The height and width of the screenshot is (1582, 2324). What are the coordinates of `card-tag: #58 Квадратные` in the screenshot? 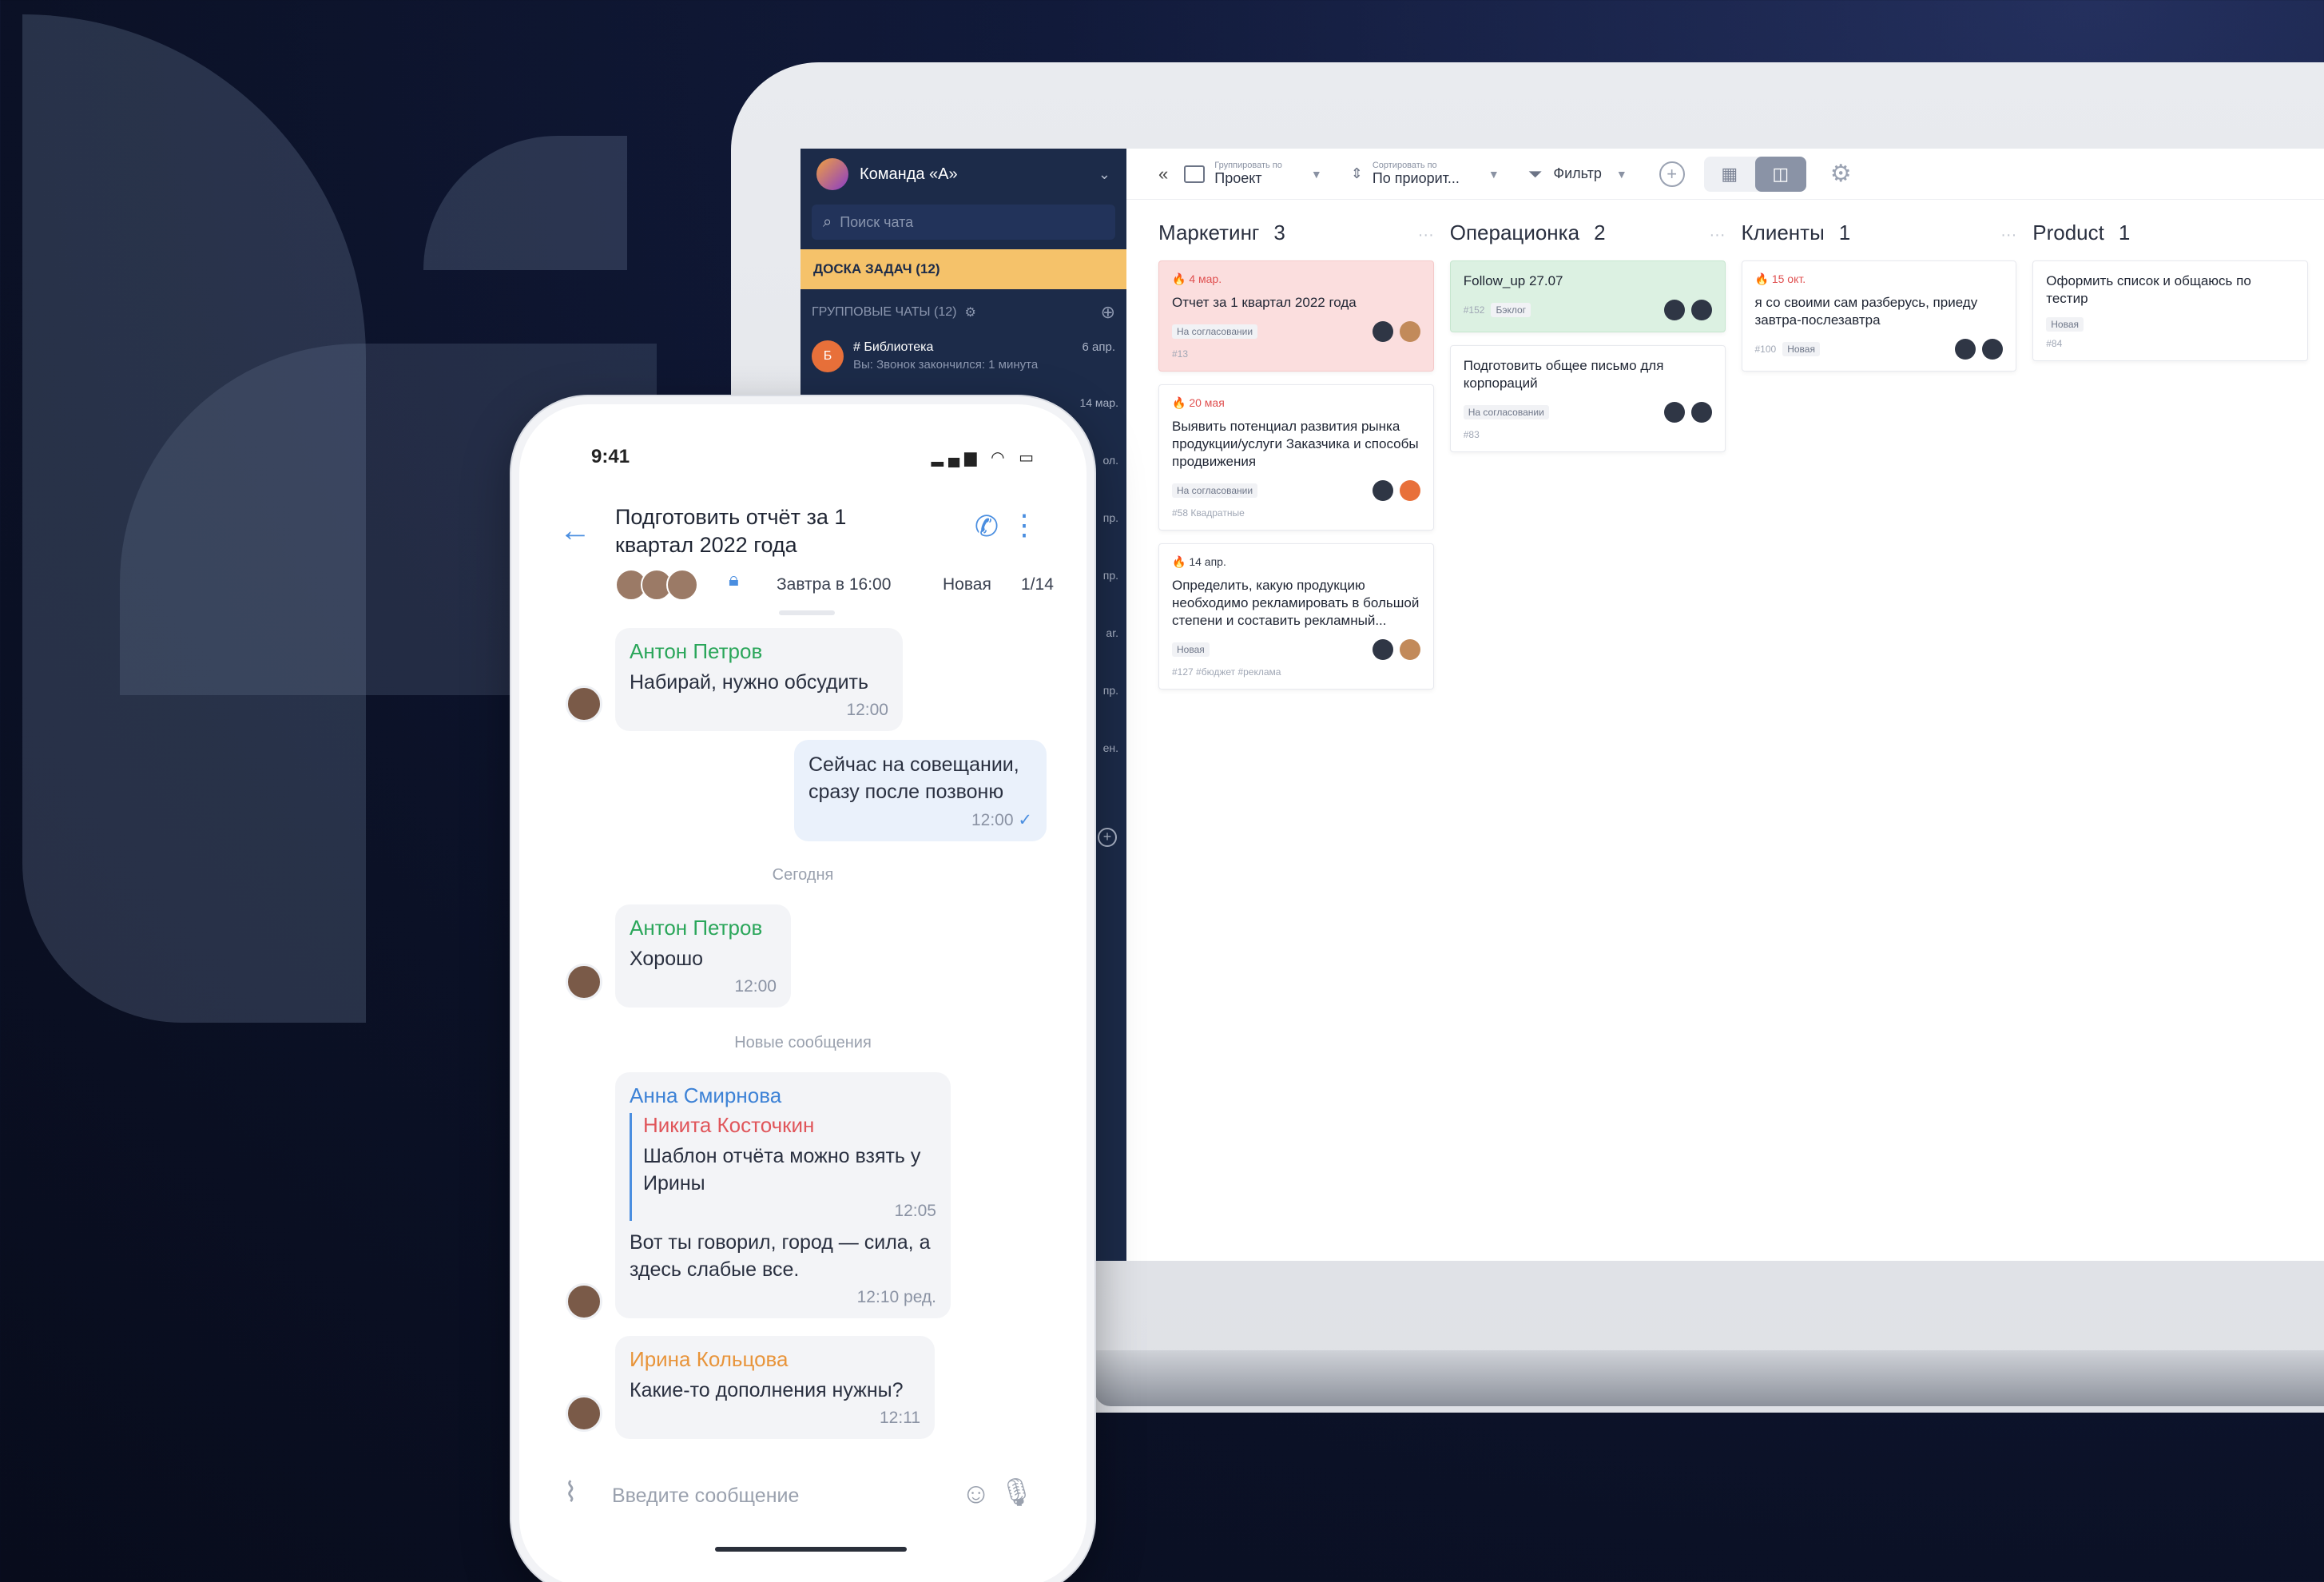 It's located at (1208, 513).